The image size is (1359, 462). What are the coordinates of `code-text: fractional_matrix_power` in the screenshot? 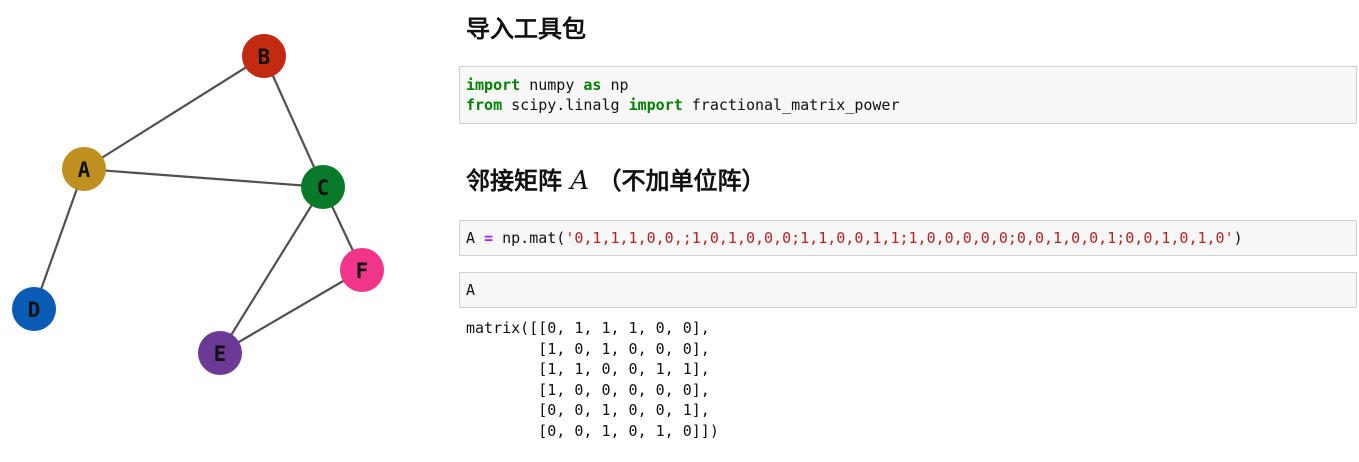 It's located at (791, 105).